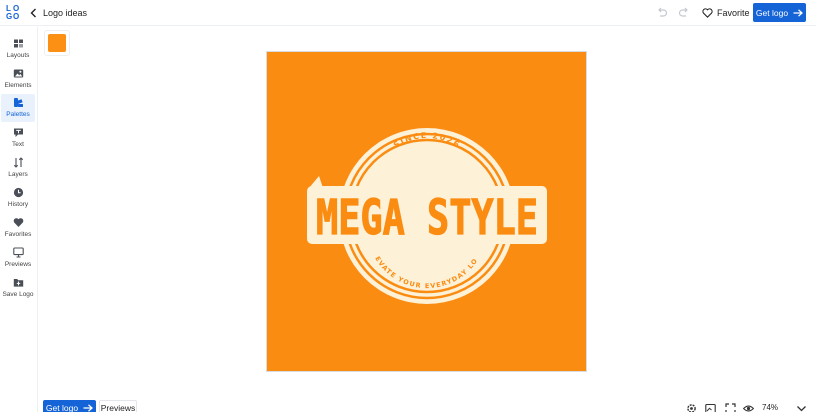  I want to click on color-swatch, so click(57, 43).